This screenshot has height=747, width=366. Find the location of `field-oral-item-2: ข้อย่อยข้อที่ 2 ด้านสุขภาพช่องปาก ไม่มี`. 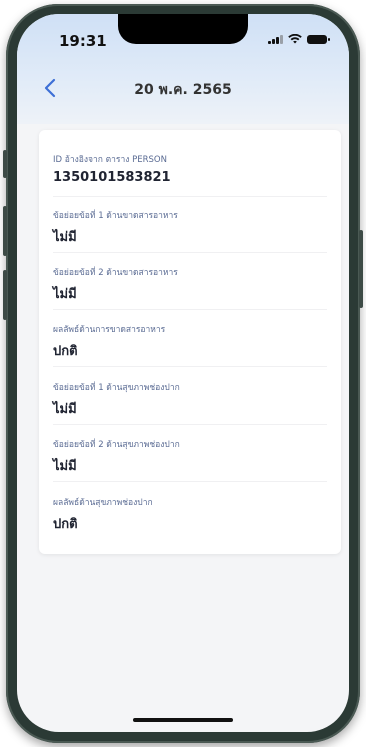

field-oral-item-2: ข้อย่อยข้อที่ 2 ด้านสุขภาพช่องปาก ไม่มี is located at coordinates (190, 459).